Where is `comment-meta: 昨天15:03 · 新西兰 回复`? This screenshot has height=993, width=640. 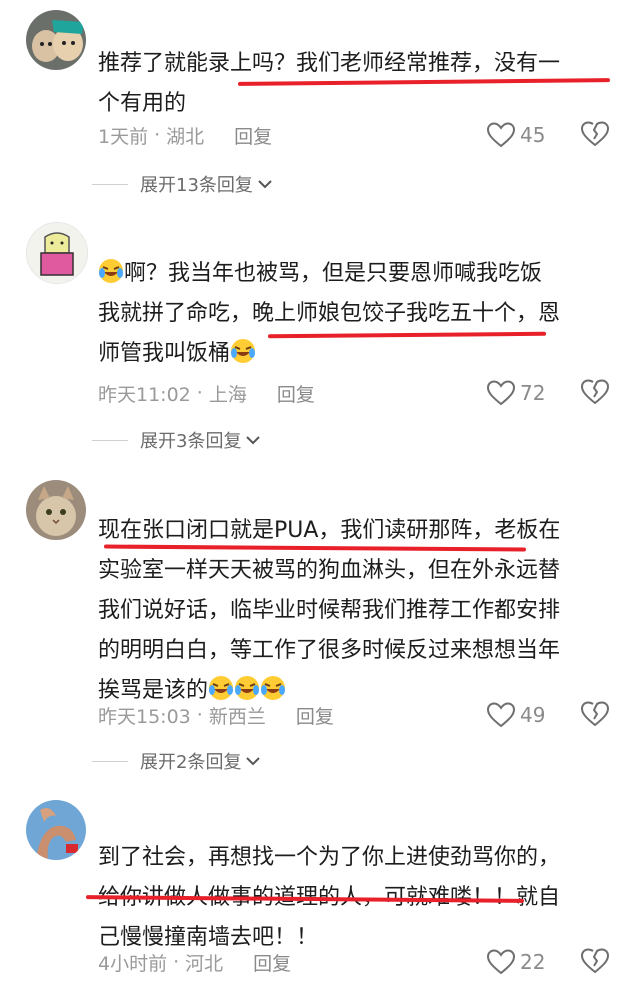
comment-meta: 昨天15:03 · 新西兰 回复 is located at coordinates (216, 715).